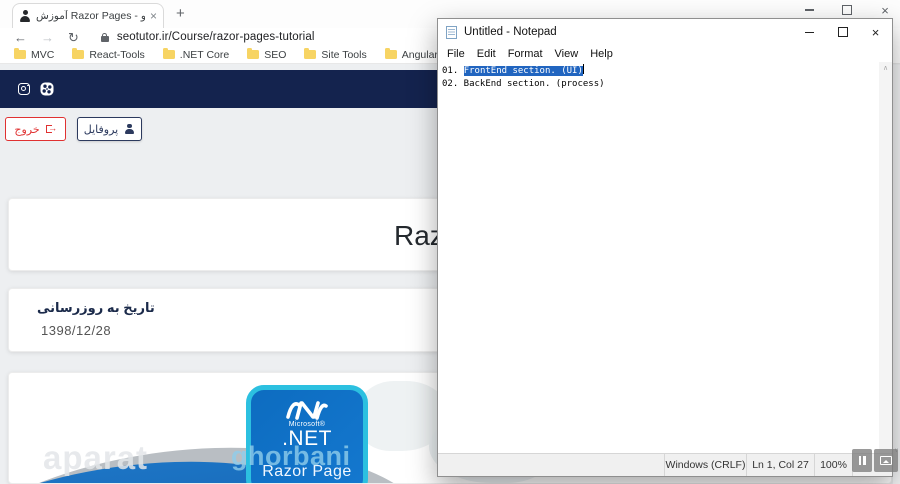 This screenshot has width=900, height=484. I want to click on notepad-window-controls: ×, so click(842, 32).